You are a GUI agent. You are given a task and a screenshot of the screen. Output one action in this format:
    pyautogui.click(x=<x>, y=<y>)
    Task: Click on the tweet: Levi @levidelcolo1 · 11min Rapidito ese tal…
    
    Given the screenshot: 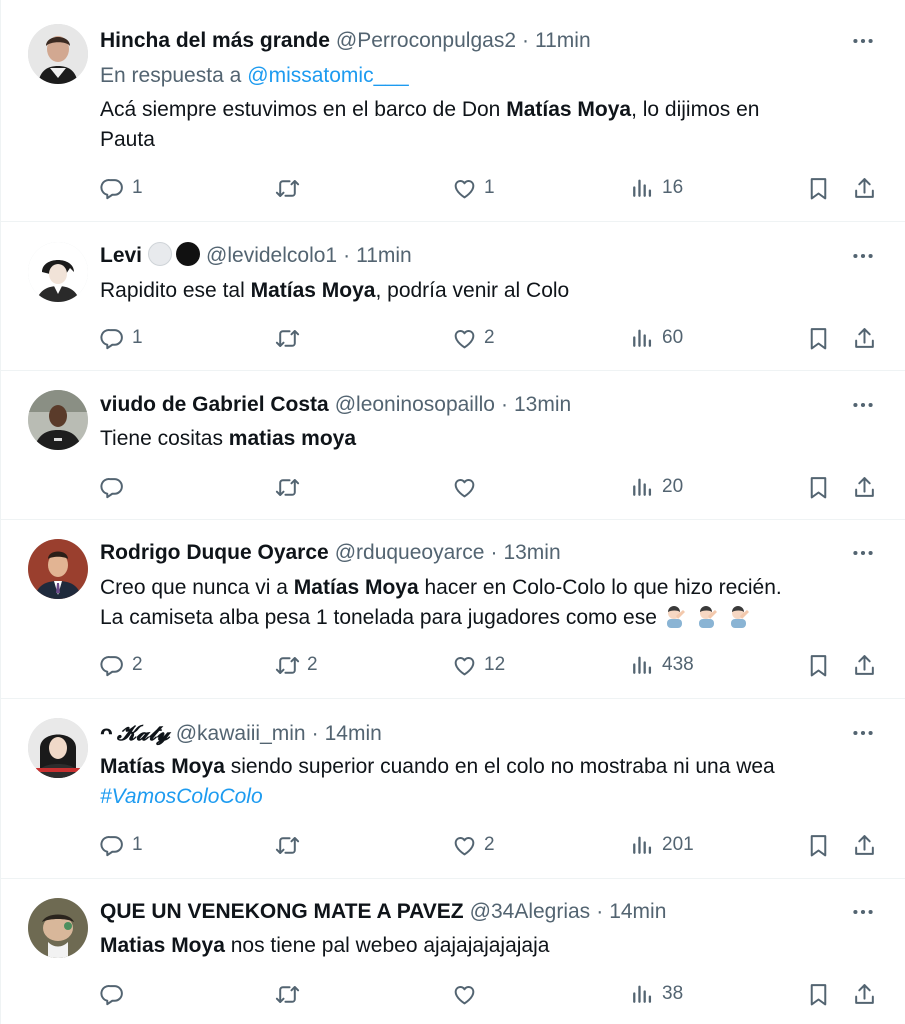 What is the action you would take?
    pyautogui.click(x=452, y=296)
    